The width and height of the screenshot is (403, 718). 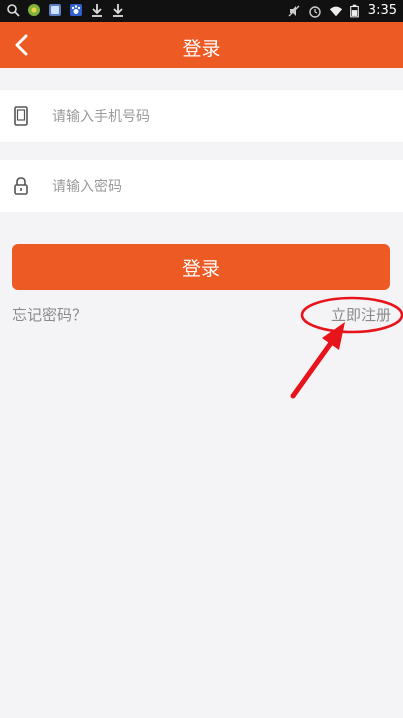 What do you see at coordinates (314, 366) in the screenshot?
I see `annotation-arrow-shaft` at bounding box center [314, 366].